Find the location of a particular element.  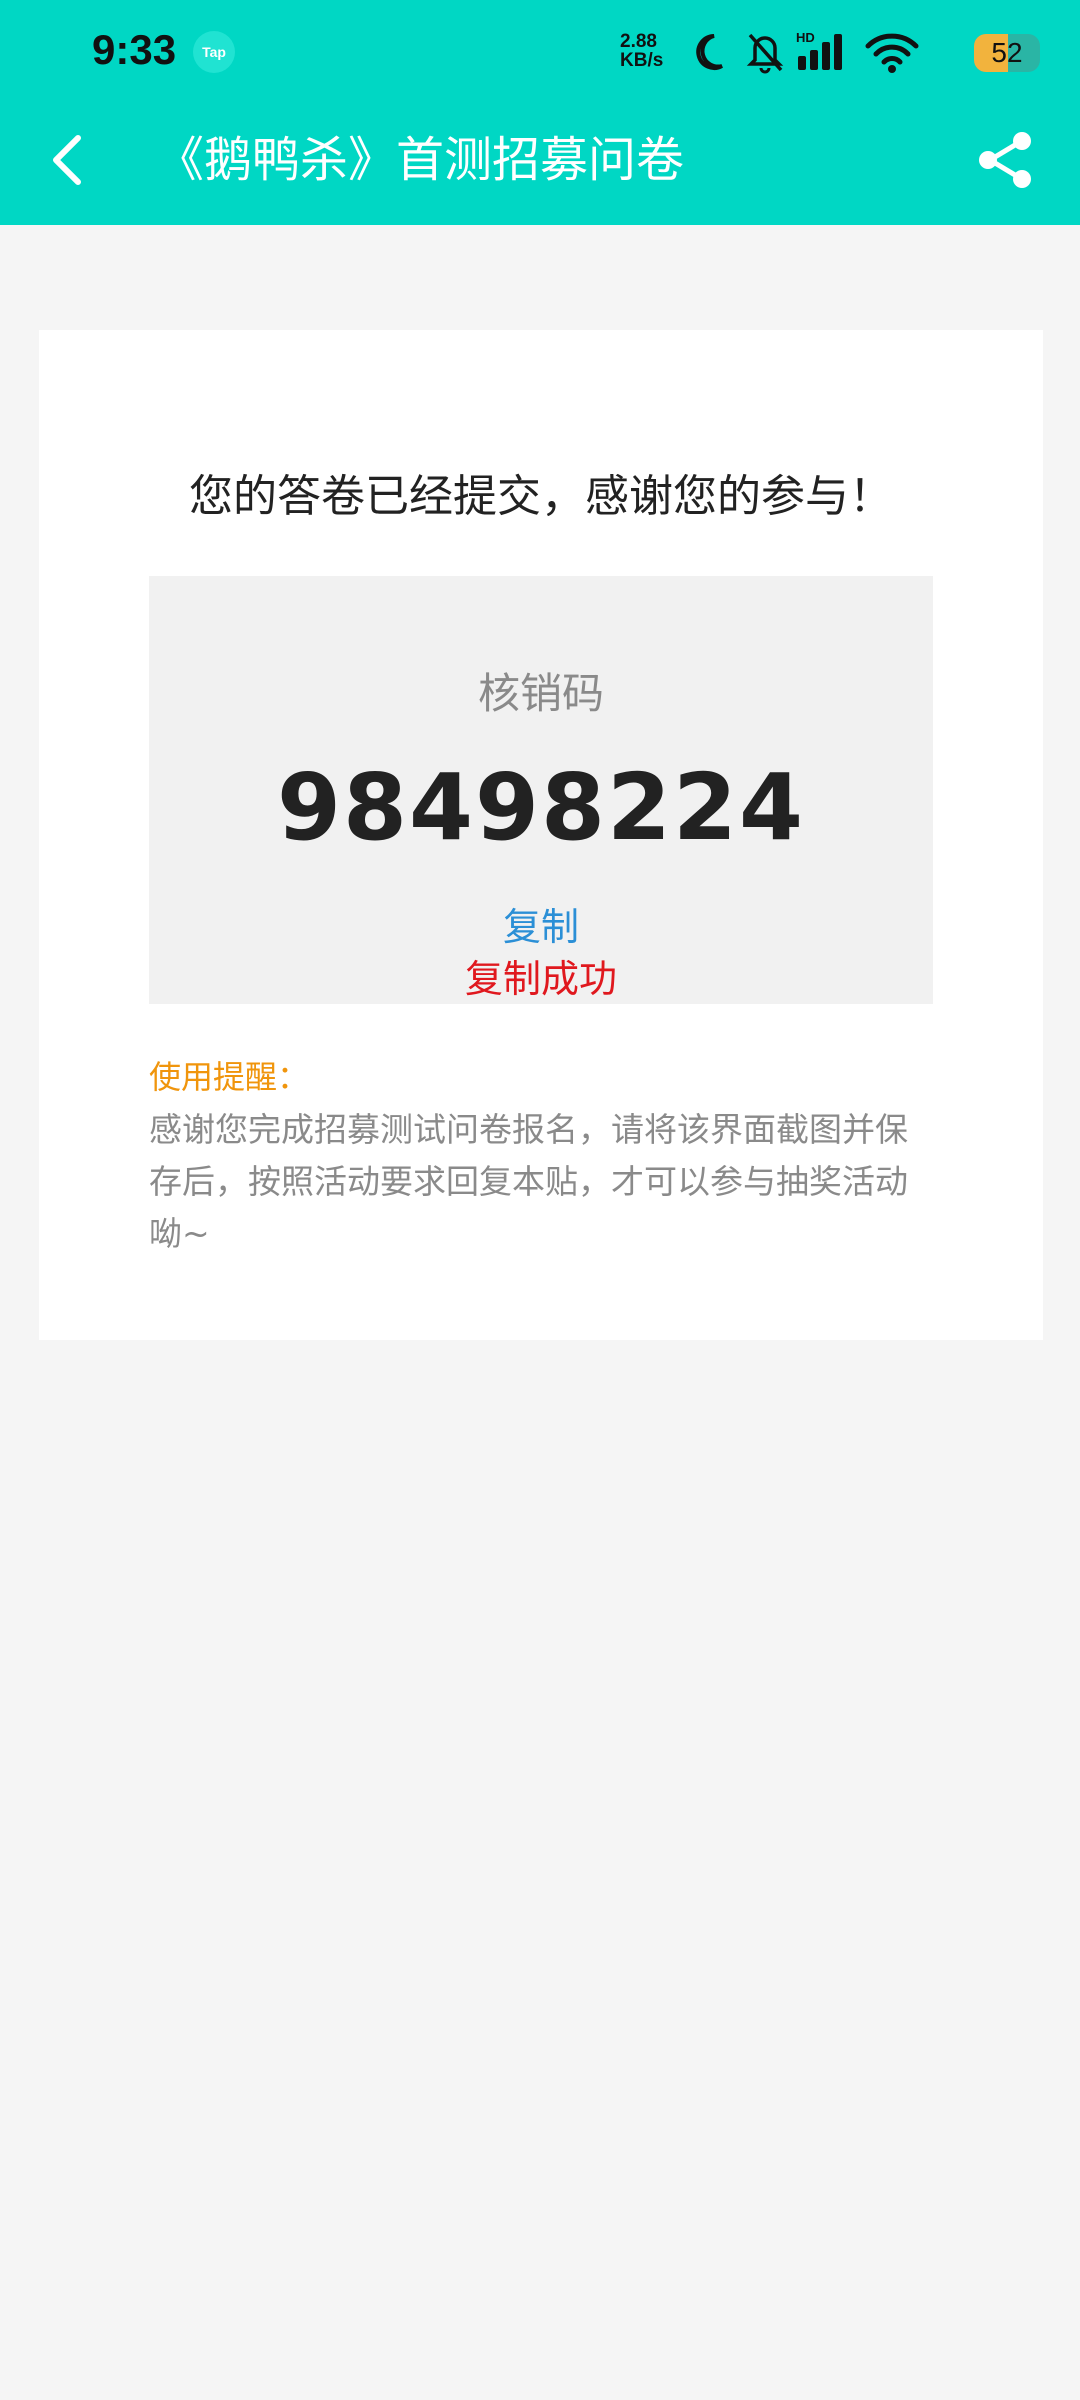

moon-icon is located at coordinates (709, 52).